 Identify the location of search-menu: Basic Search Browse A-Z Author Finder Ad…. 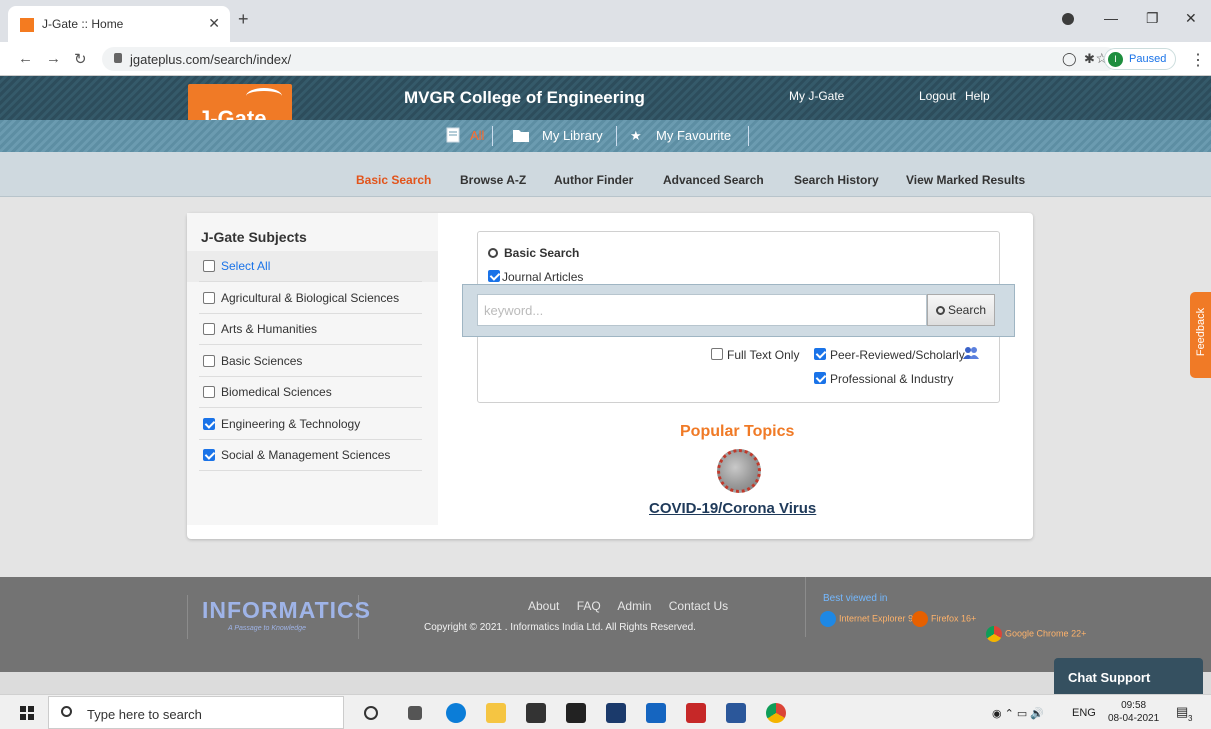
(605, 174).